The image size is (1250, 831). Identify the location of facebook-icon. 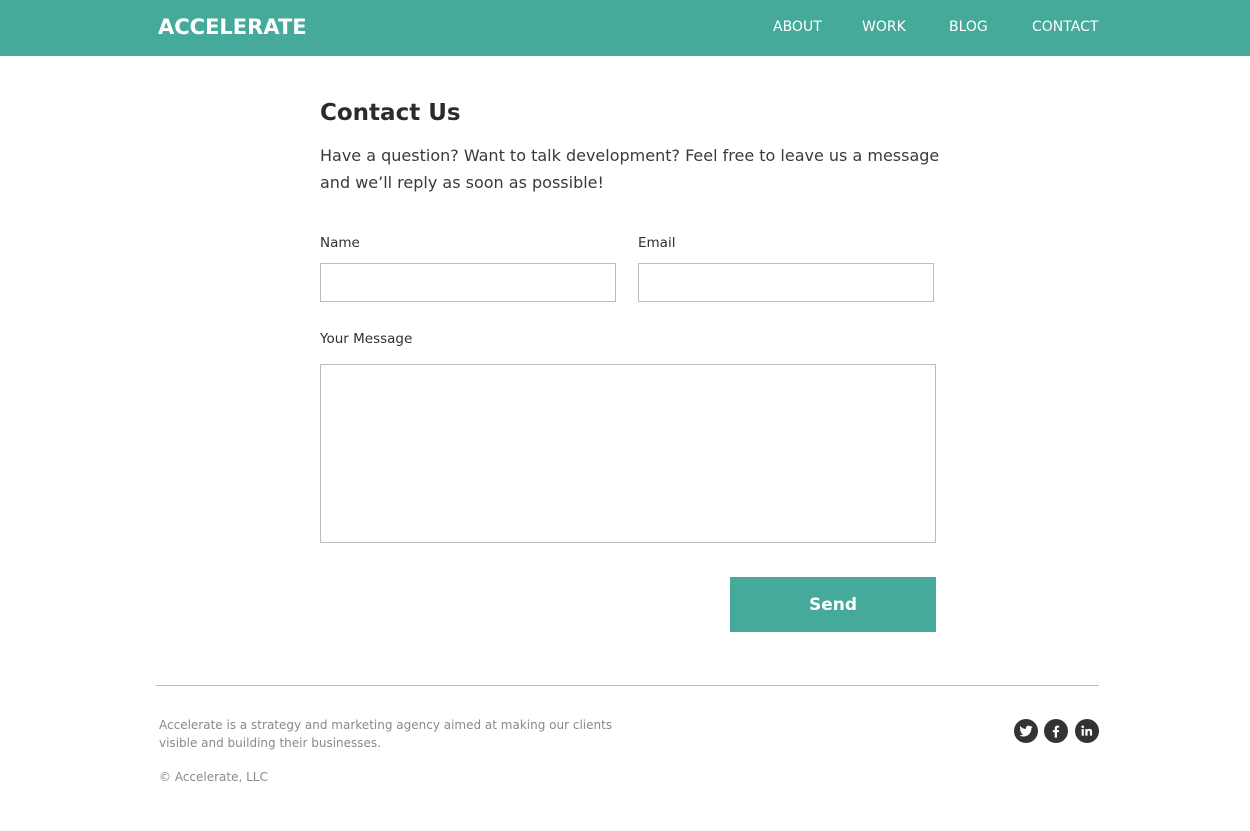
(1056, 731).